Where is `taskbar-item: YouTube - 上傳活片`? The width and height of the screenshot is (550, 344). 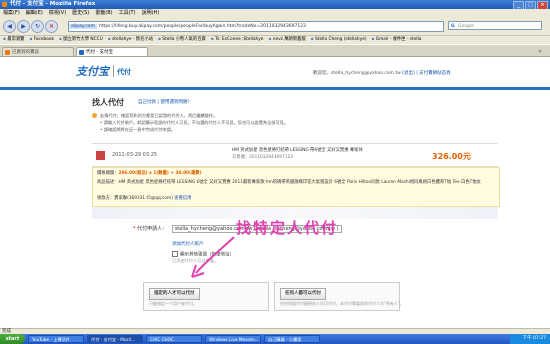
taskbar-item: YouTube - 上傳活片 is located at coordinates (56, 339).